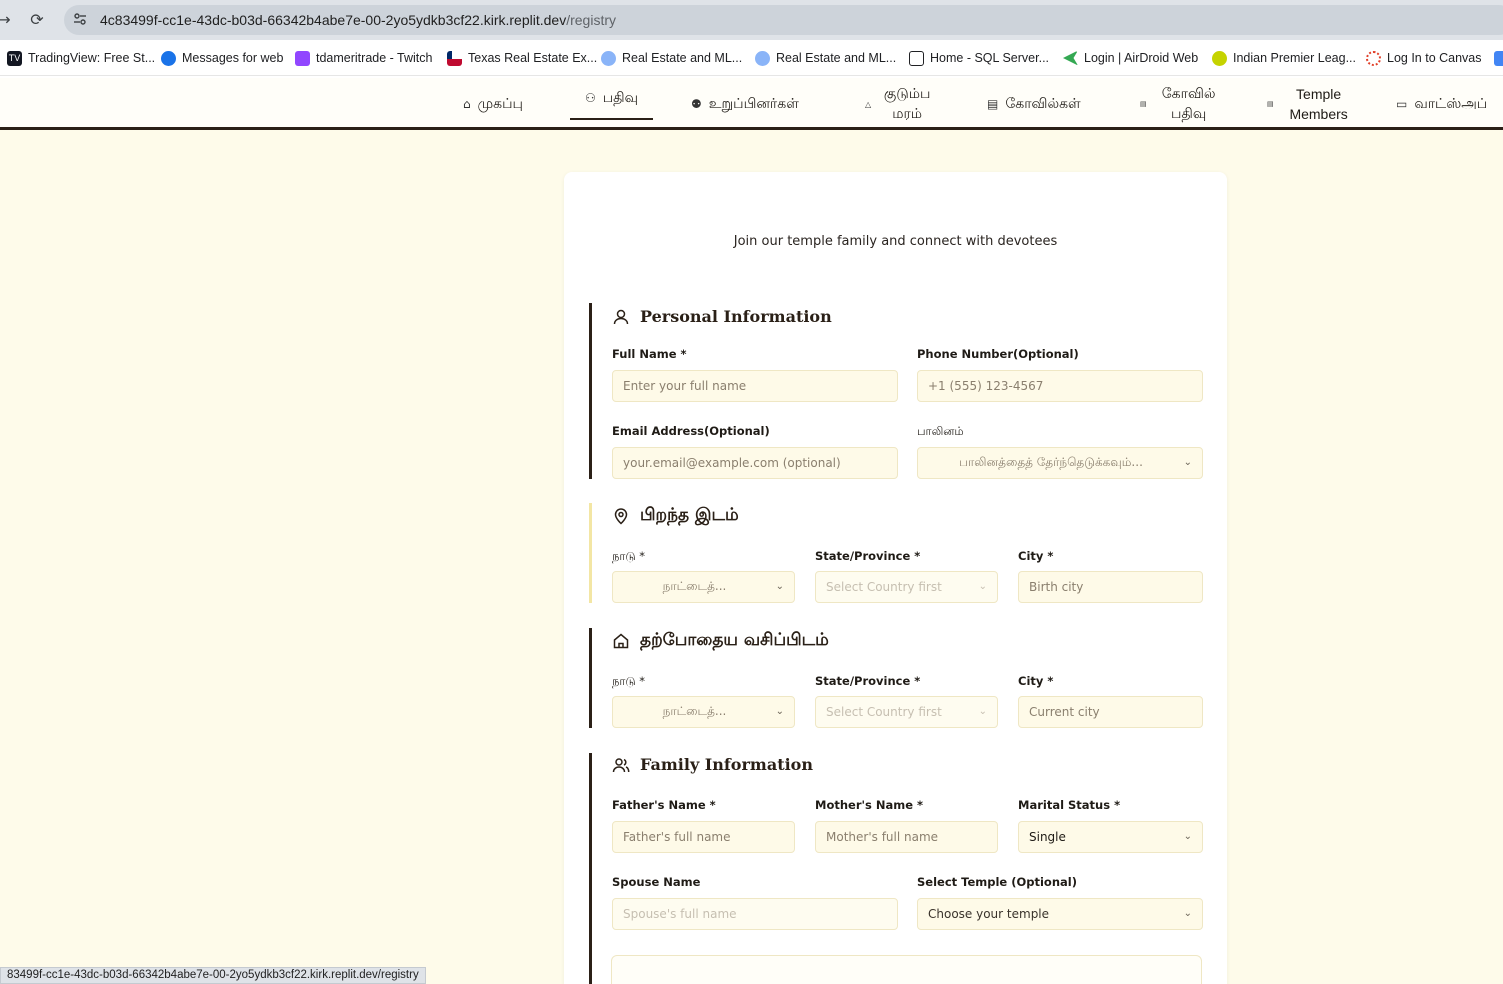  What do you see at coordinates (696, 104) in the screenshot?
I see `users-icon: ⚉` at bounding box center [696, 104].